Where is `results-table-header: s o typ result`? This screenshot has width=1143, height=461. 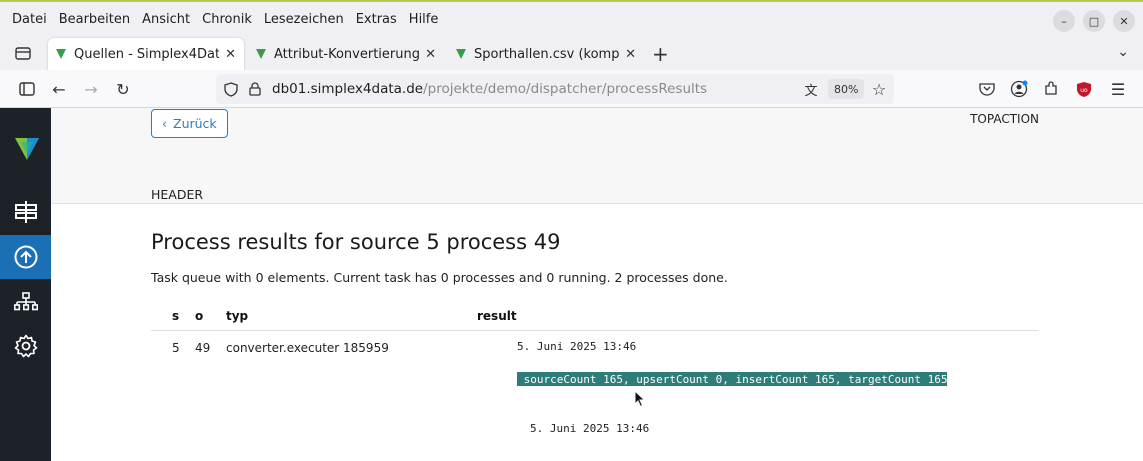
results-table-header: s o typ result is located at coordinates (595, 319).